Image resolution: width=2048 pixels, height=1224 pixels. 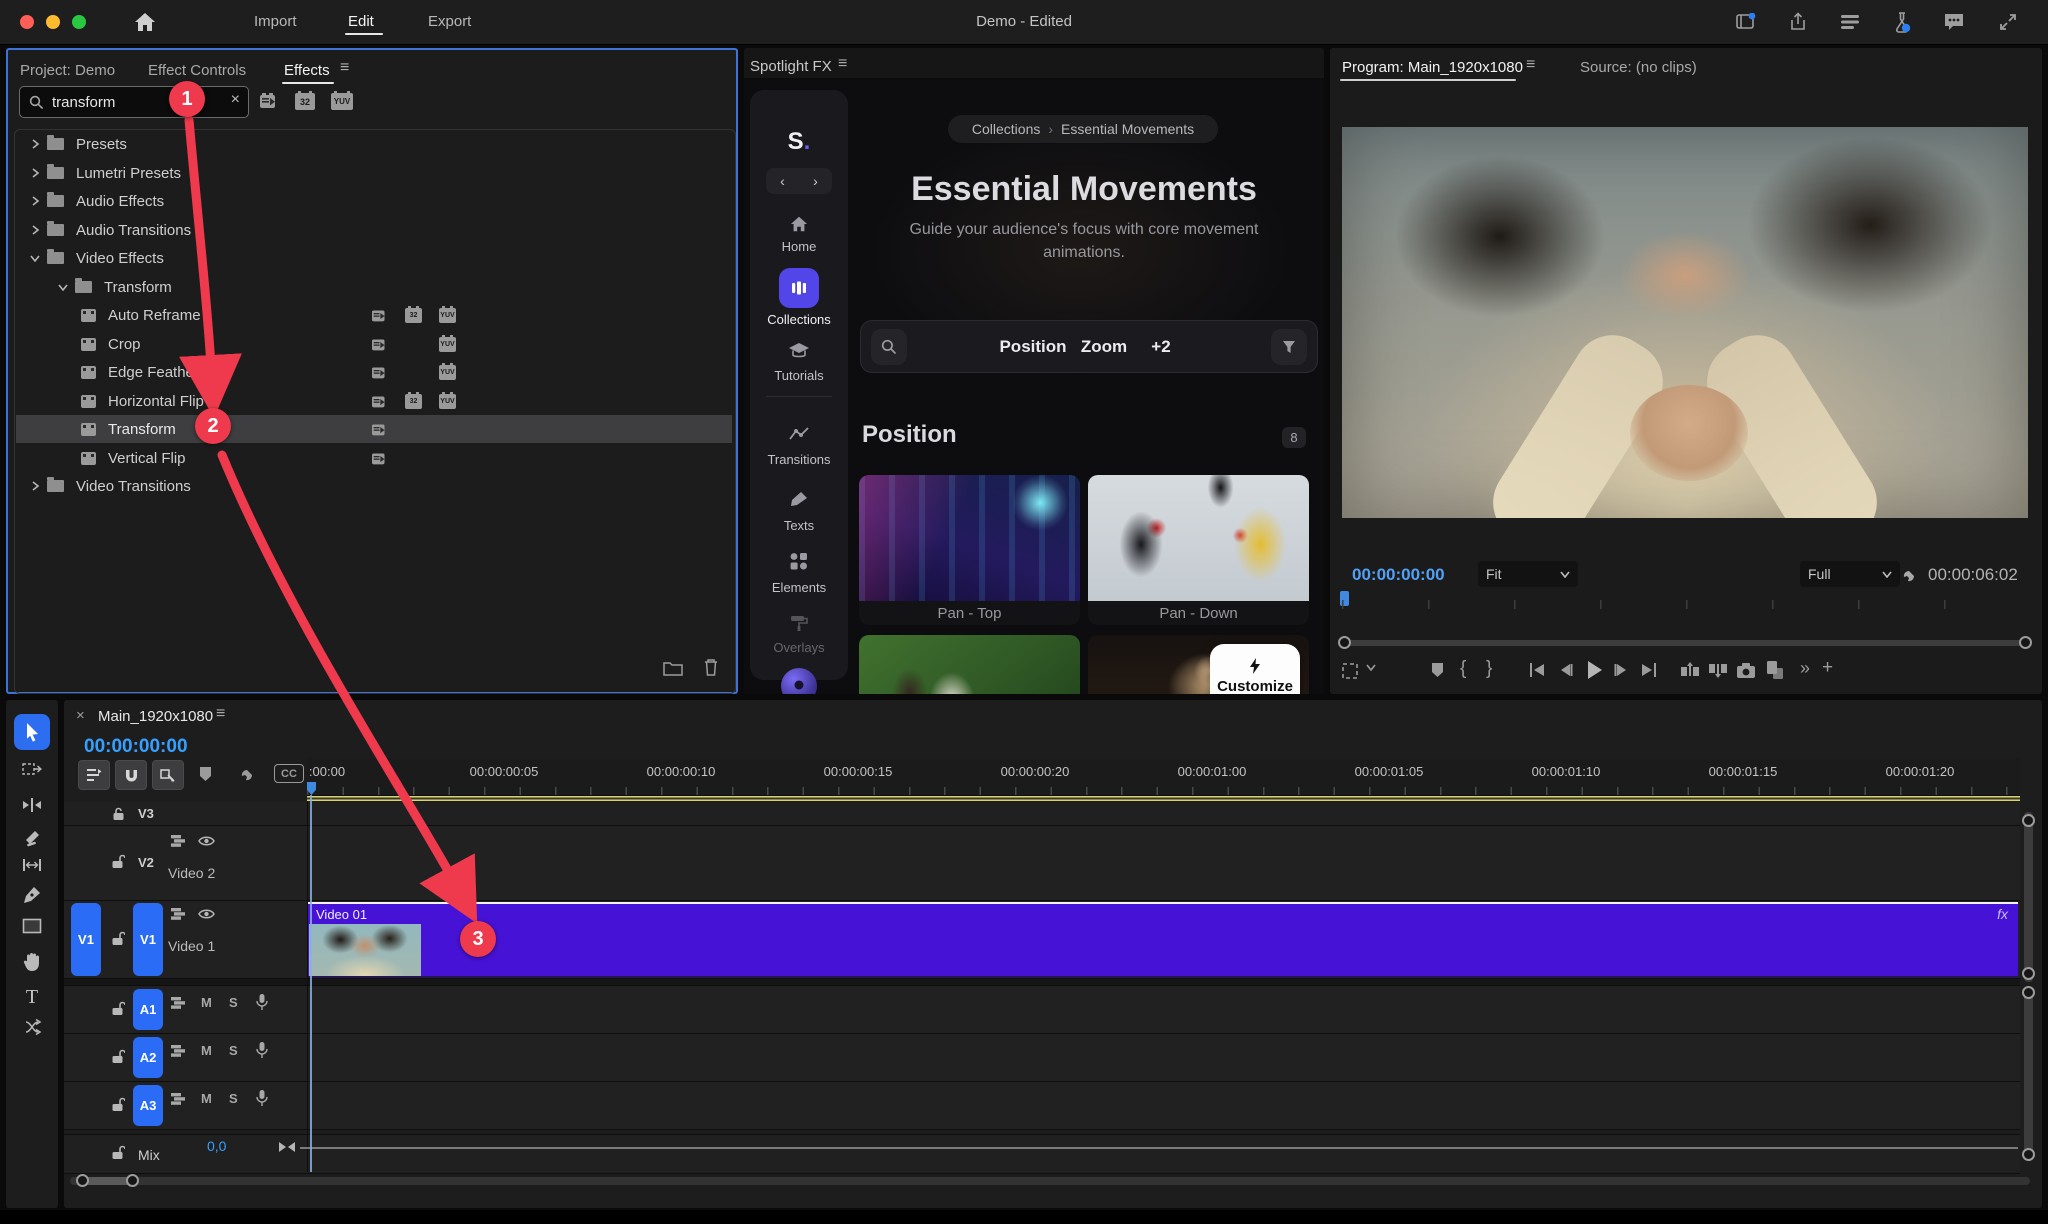 What do you see at coordinates (32, 769) in the screenshot?
I see `track-select-forward-tool` at bounding box center [32, 769].